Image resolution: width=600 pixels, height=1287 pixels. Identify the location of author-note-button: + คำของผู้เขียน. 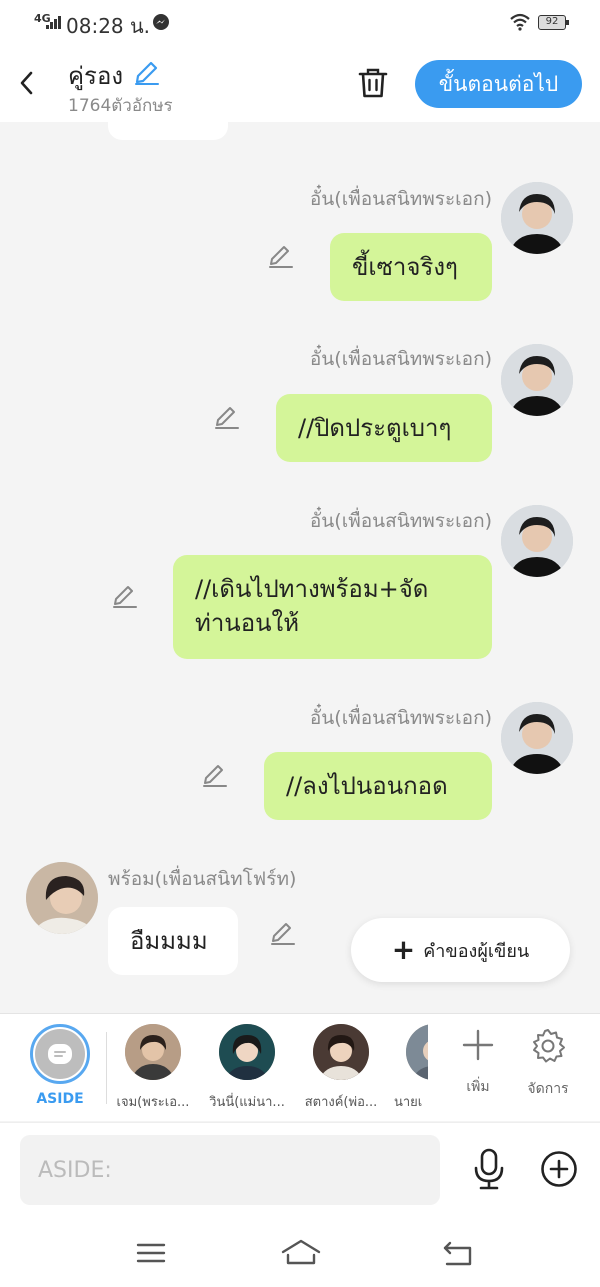
(460, 950).